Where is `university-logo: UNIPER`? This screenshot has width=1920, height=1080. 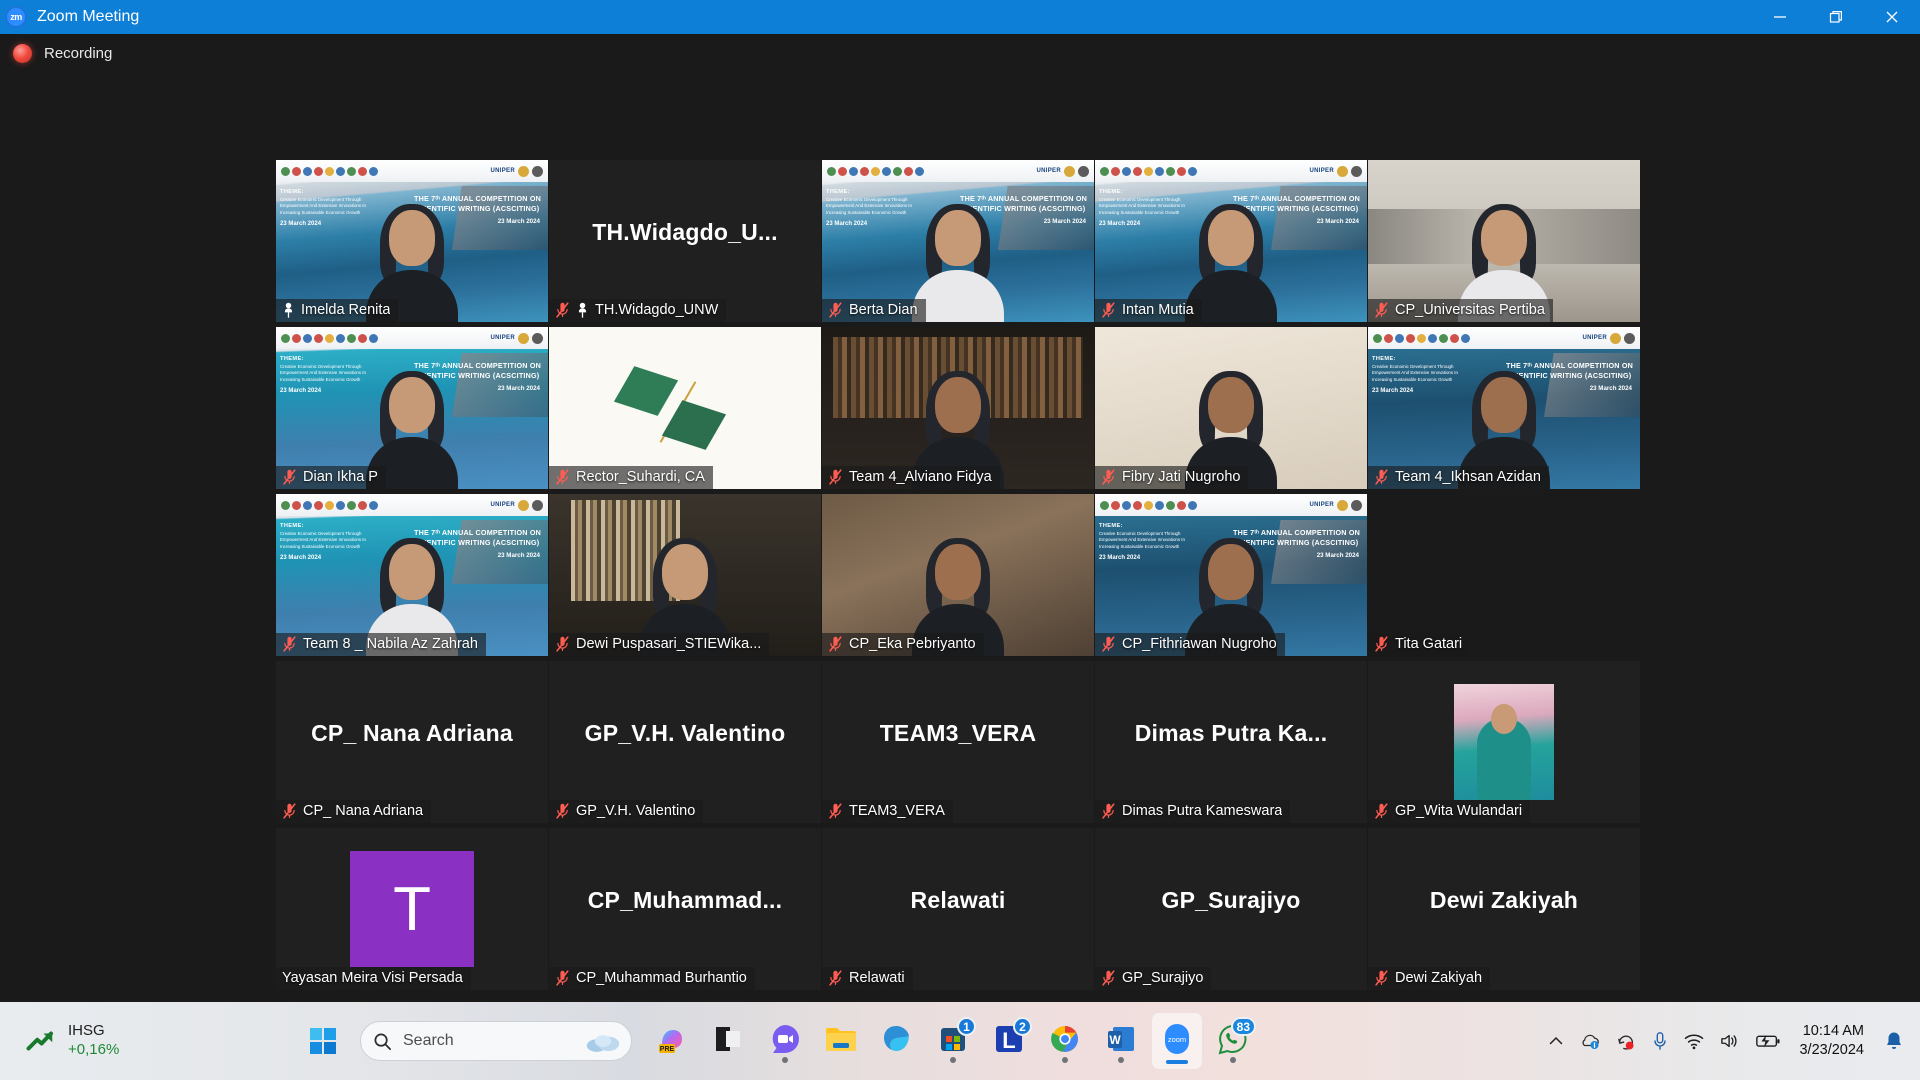
university-logo: UNIPER is located at coordinates (517, 505).